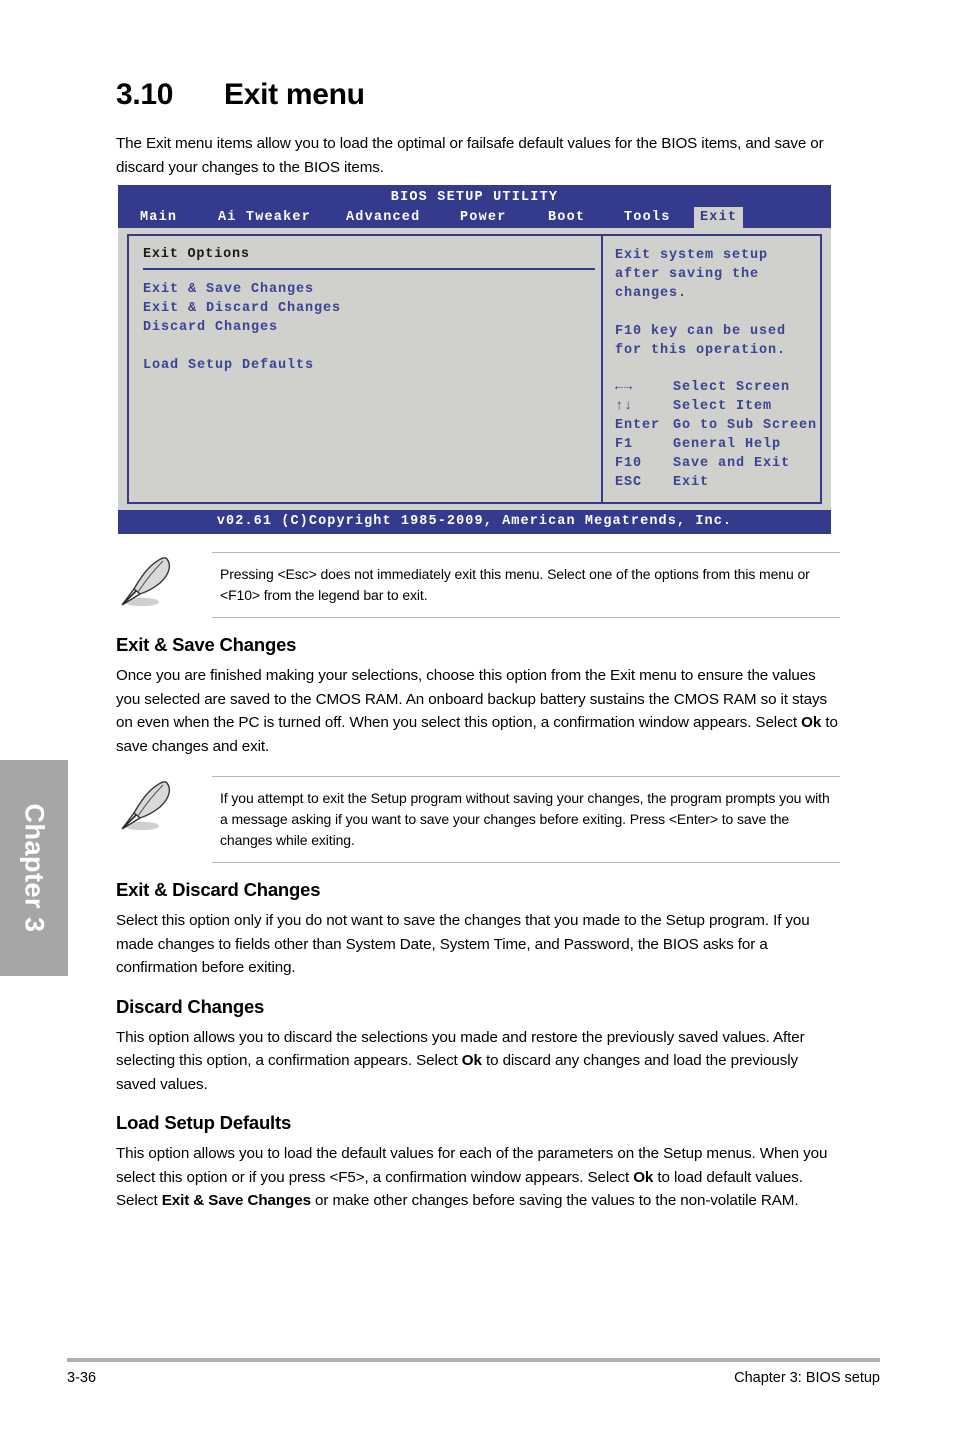  I want to click on bios-legend-desc-save-exit: Save and Exit, so click(732, 463).